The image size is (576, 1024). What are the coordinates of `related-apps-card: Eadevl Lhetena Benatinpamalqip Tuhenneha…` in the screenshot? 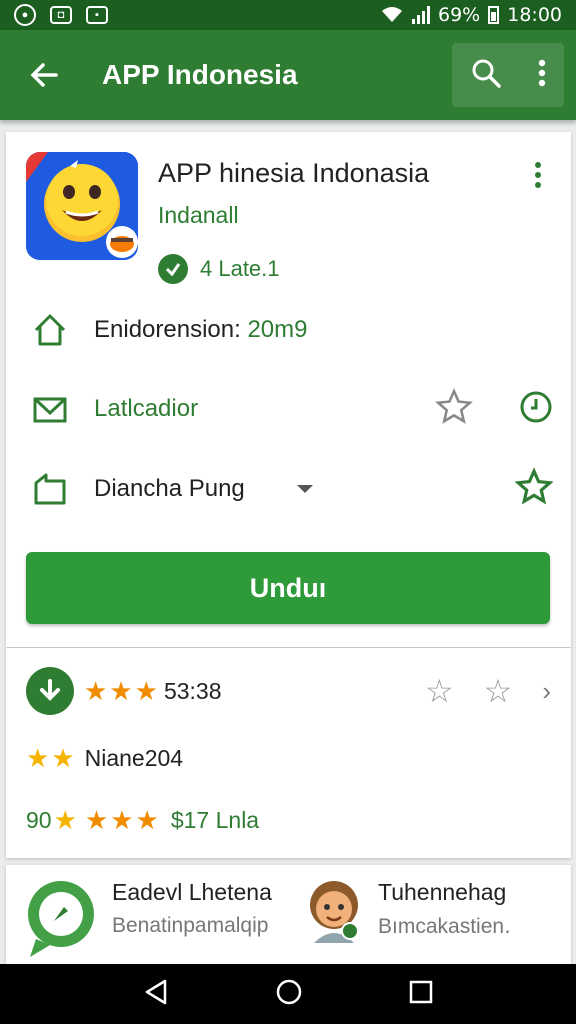 It's located at (288, 920).